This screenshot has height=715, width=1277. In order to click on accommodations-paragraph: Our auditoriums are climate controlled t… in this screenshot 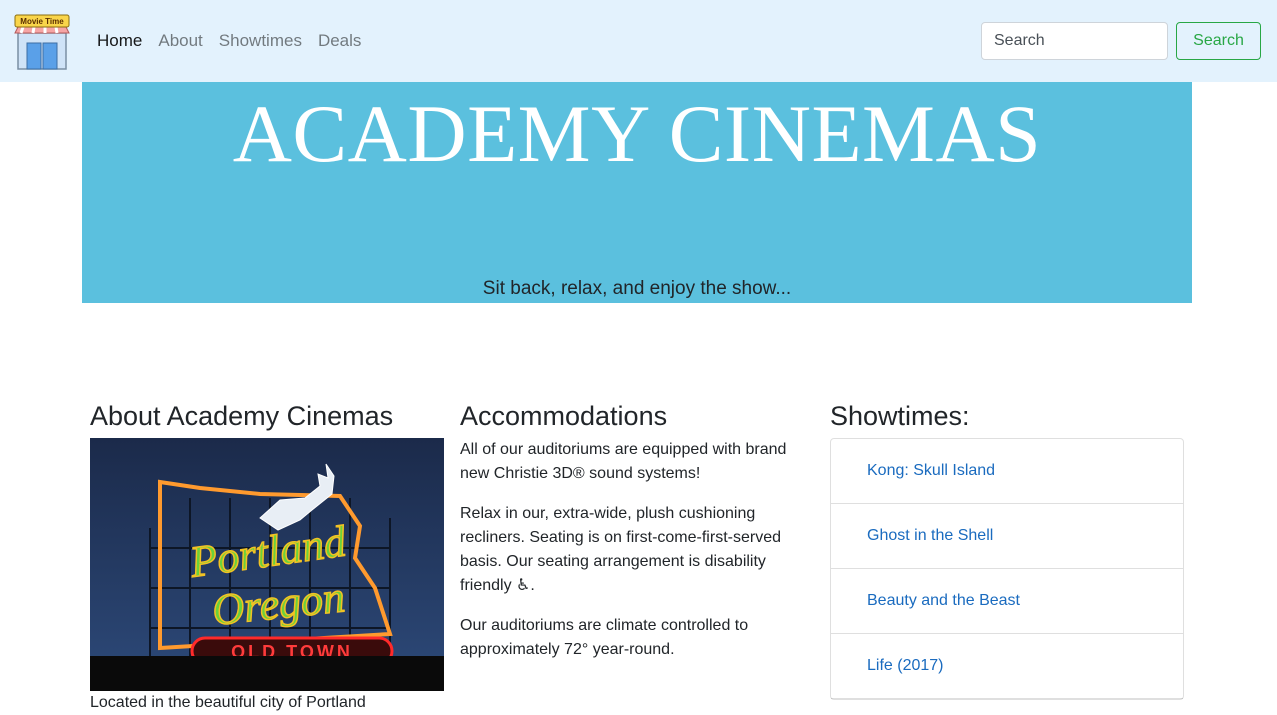, I will do `click(604, 637)`.